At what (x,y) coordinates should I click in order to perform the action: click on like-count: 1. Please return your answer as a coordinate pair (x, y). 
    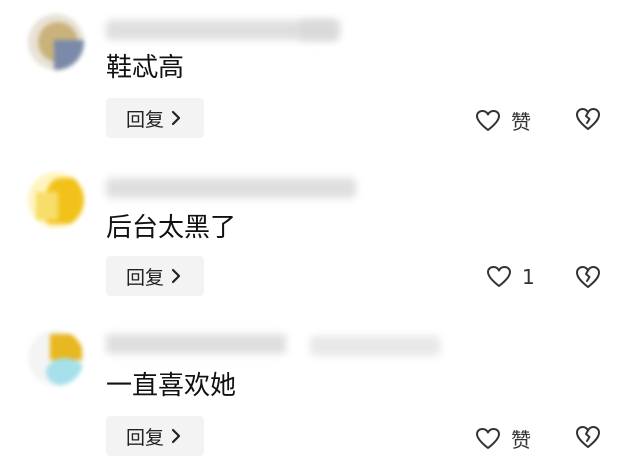
    Looking at the image, I should click on (528, 277).